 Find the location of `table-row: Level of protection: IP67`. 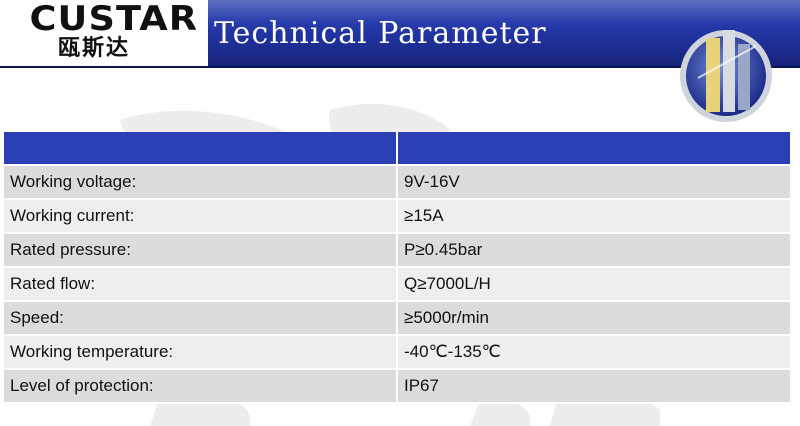

table-row: Level of protection: IP67 is located at coordinates (398, 386).